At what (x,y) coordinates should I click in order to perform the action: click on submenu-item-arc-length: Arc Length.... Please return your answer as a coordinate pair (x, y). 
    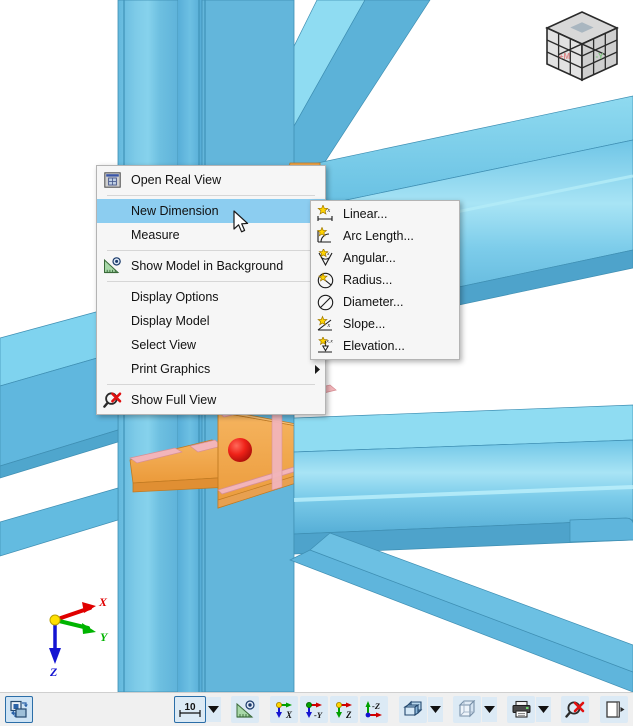
    Looking at the image, I should click on (385, 236).